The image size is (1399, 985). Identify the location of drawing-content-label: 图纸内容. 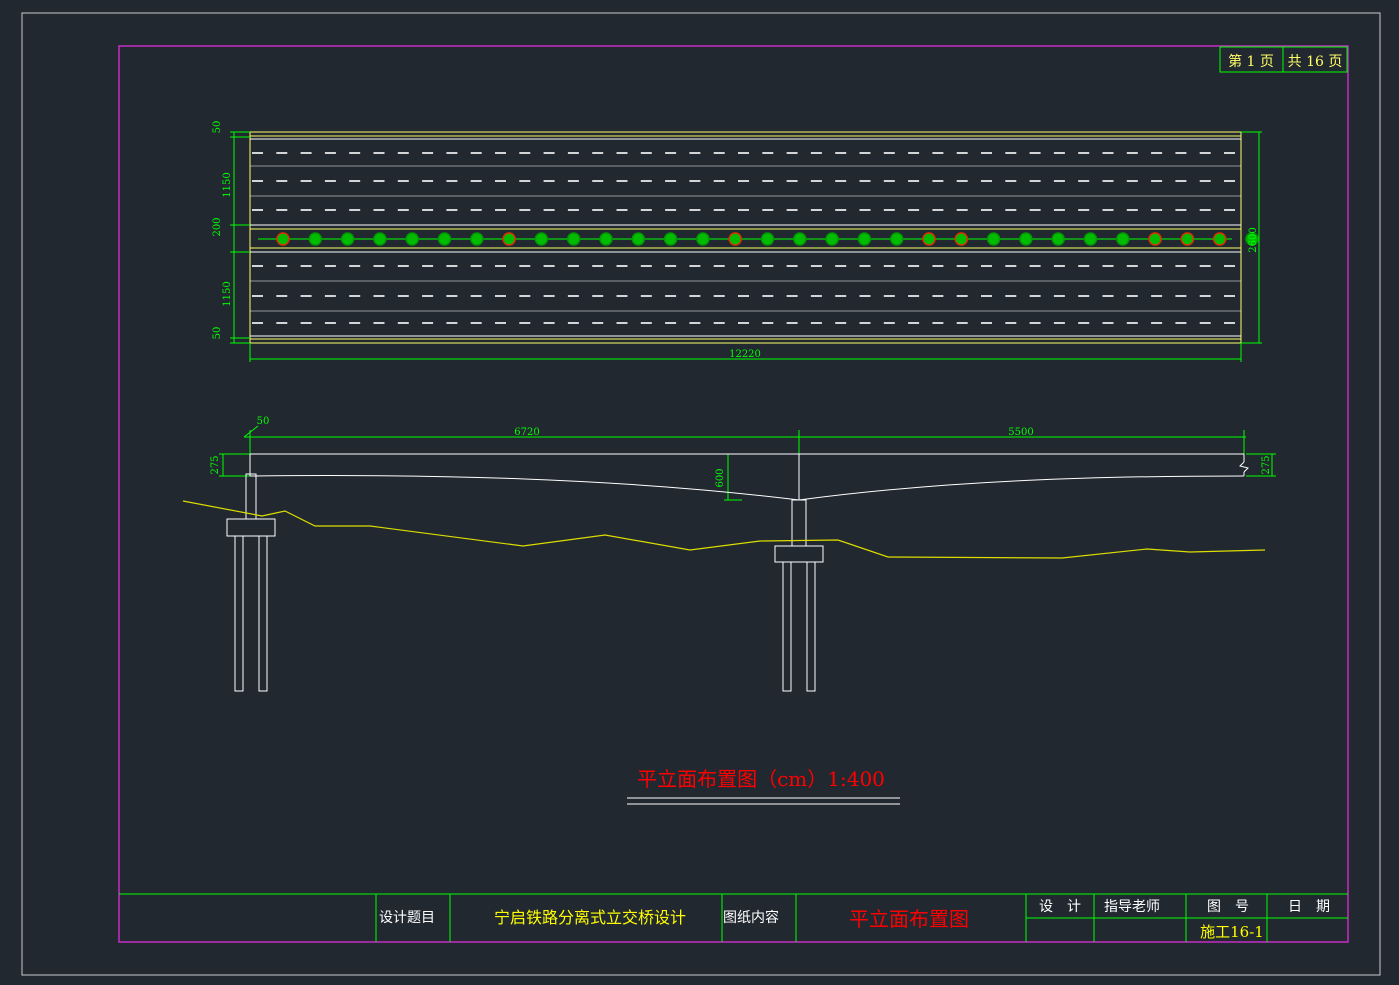
(751, 917).